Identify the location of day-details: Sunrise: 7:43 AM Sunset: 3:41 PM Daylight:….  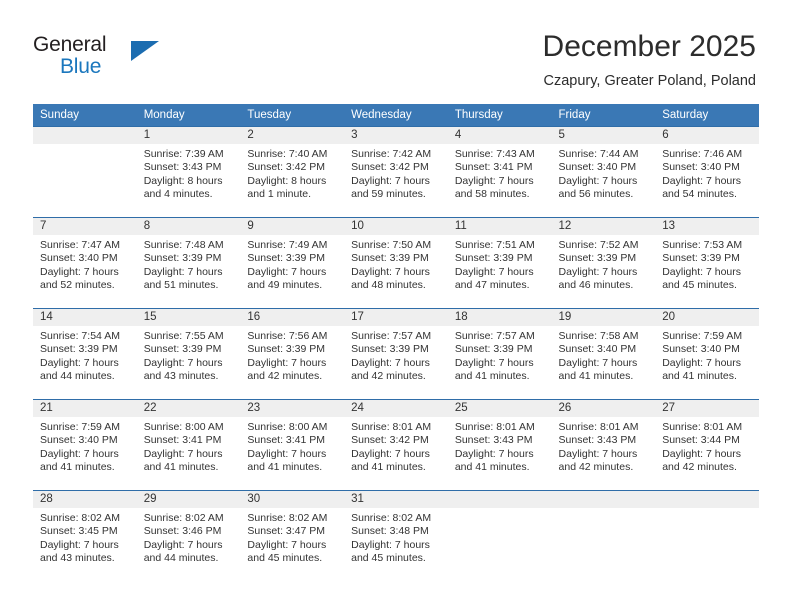
(500, 173).